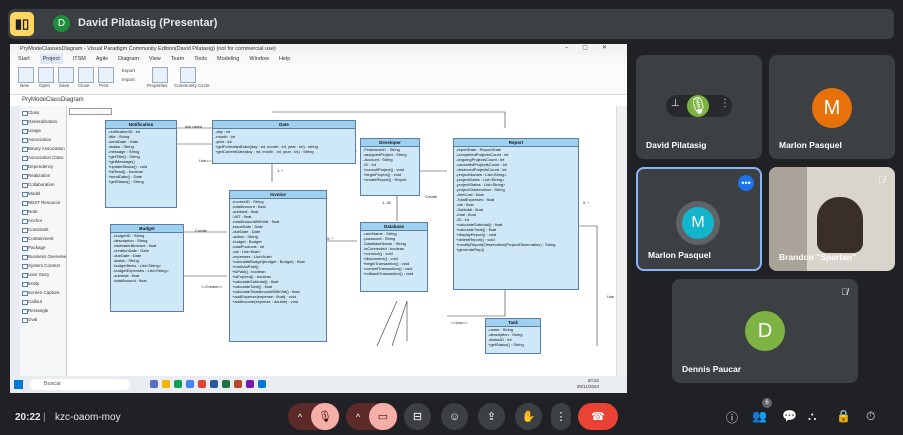 This screenshot has width=903, height=435. What do you see at coordinates (28, 417) in the screenshot?
I see `meeting-time: 20:22` at bounding box center [28, 417].